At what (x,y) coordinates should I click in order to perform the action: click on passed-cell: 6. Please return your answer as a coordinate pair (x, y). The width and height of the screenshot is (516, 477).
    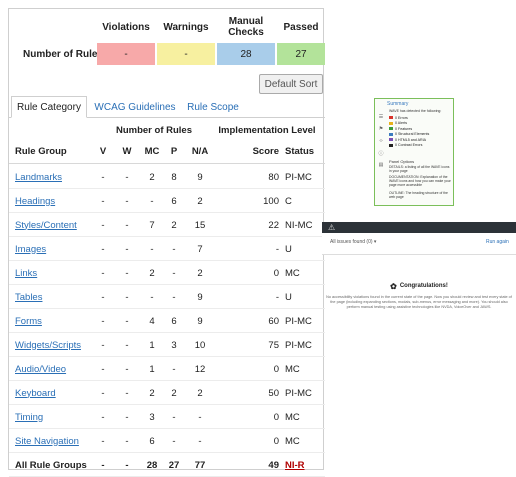
    Looking at the image, I should click on (174, 201).